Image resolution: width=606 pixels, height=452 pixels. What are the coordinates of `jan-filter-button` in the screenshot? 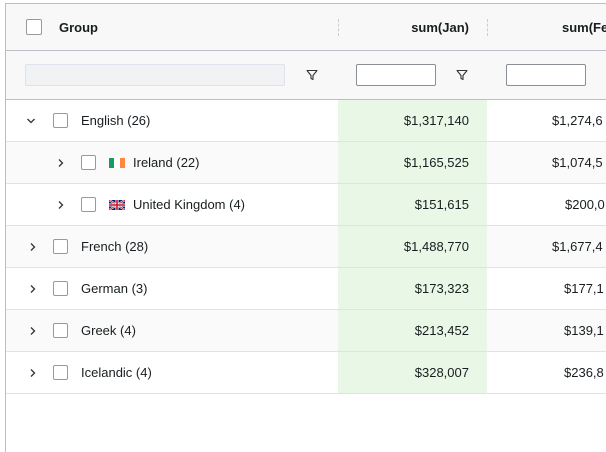 It's located at (462, 75).